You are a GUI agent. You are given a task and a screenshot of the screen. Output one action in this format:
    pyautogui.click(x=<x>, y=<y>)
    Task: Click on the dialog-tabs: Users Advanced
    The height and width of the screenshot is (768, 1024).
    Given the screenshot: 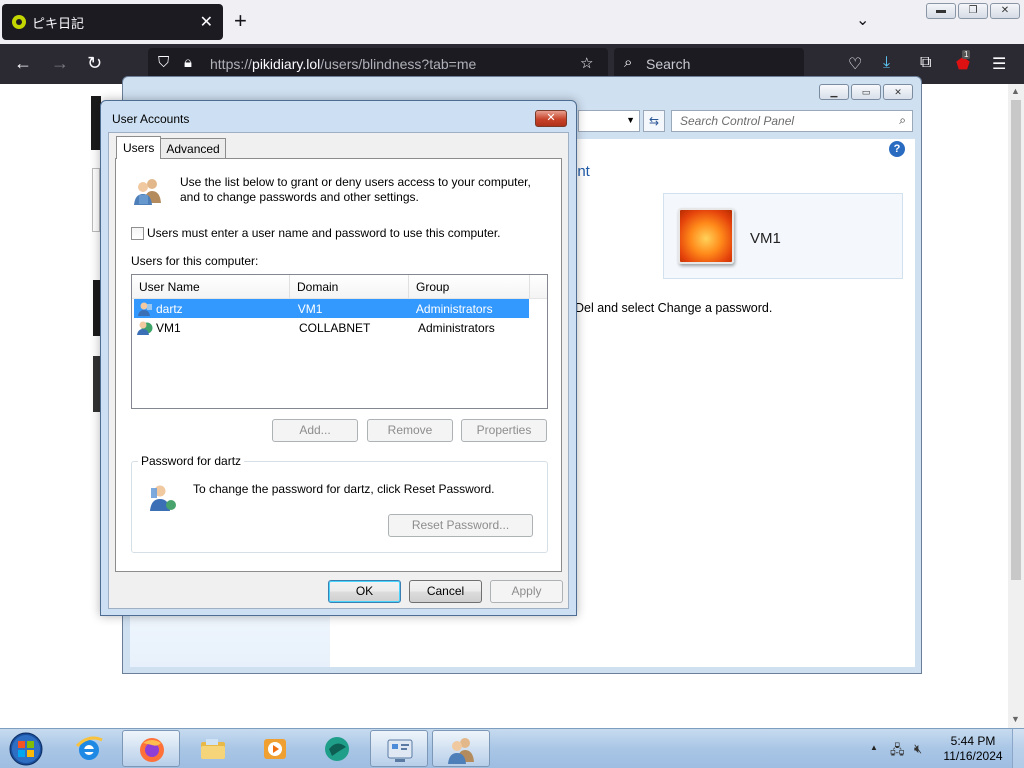 What is the action you would take?
    pyautogui.click(x=171, y=147)
    